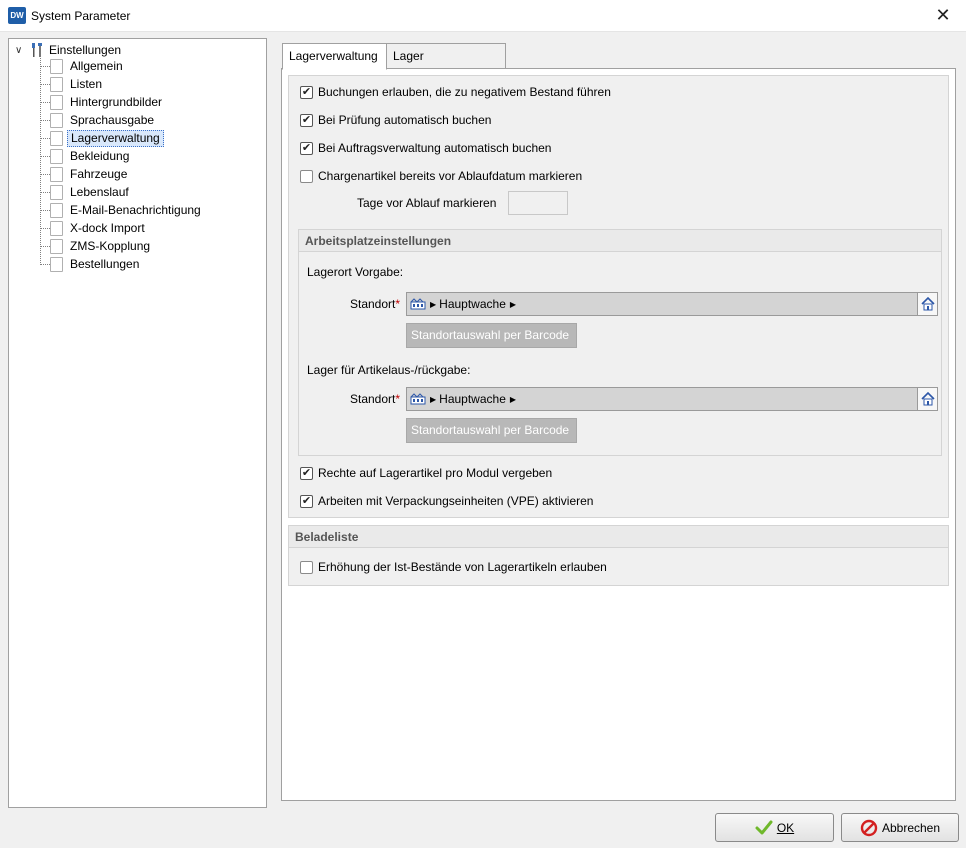  Describe the element at coordinates (389, 370) in the screenshot. I see `ausgabe-label: Lager für Artikelaus-/rückgabe:` at that location.